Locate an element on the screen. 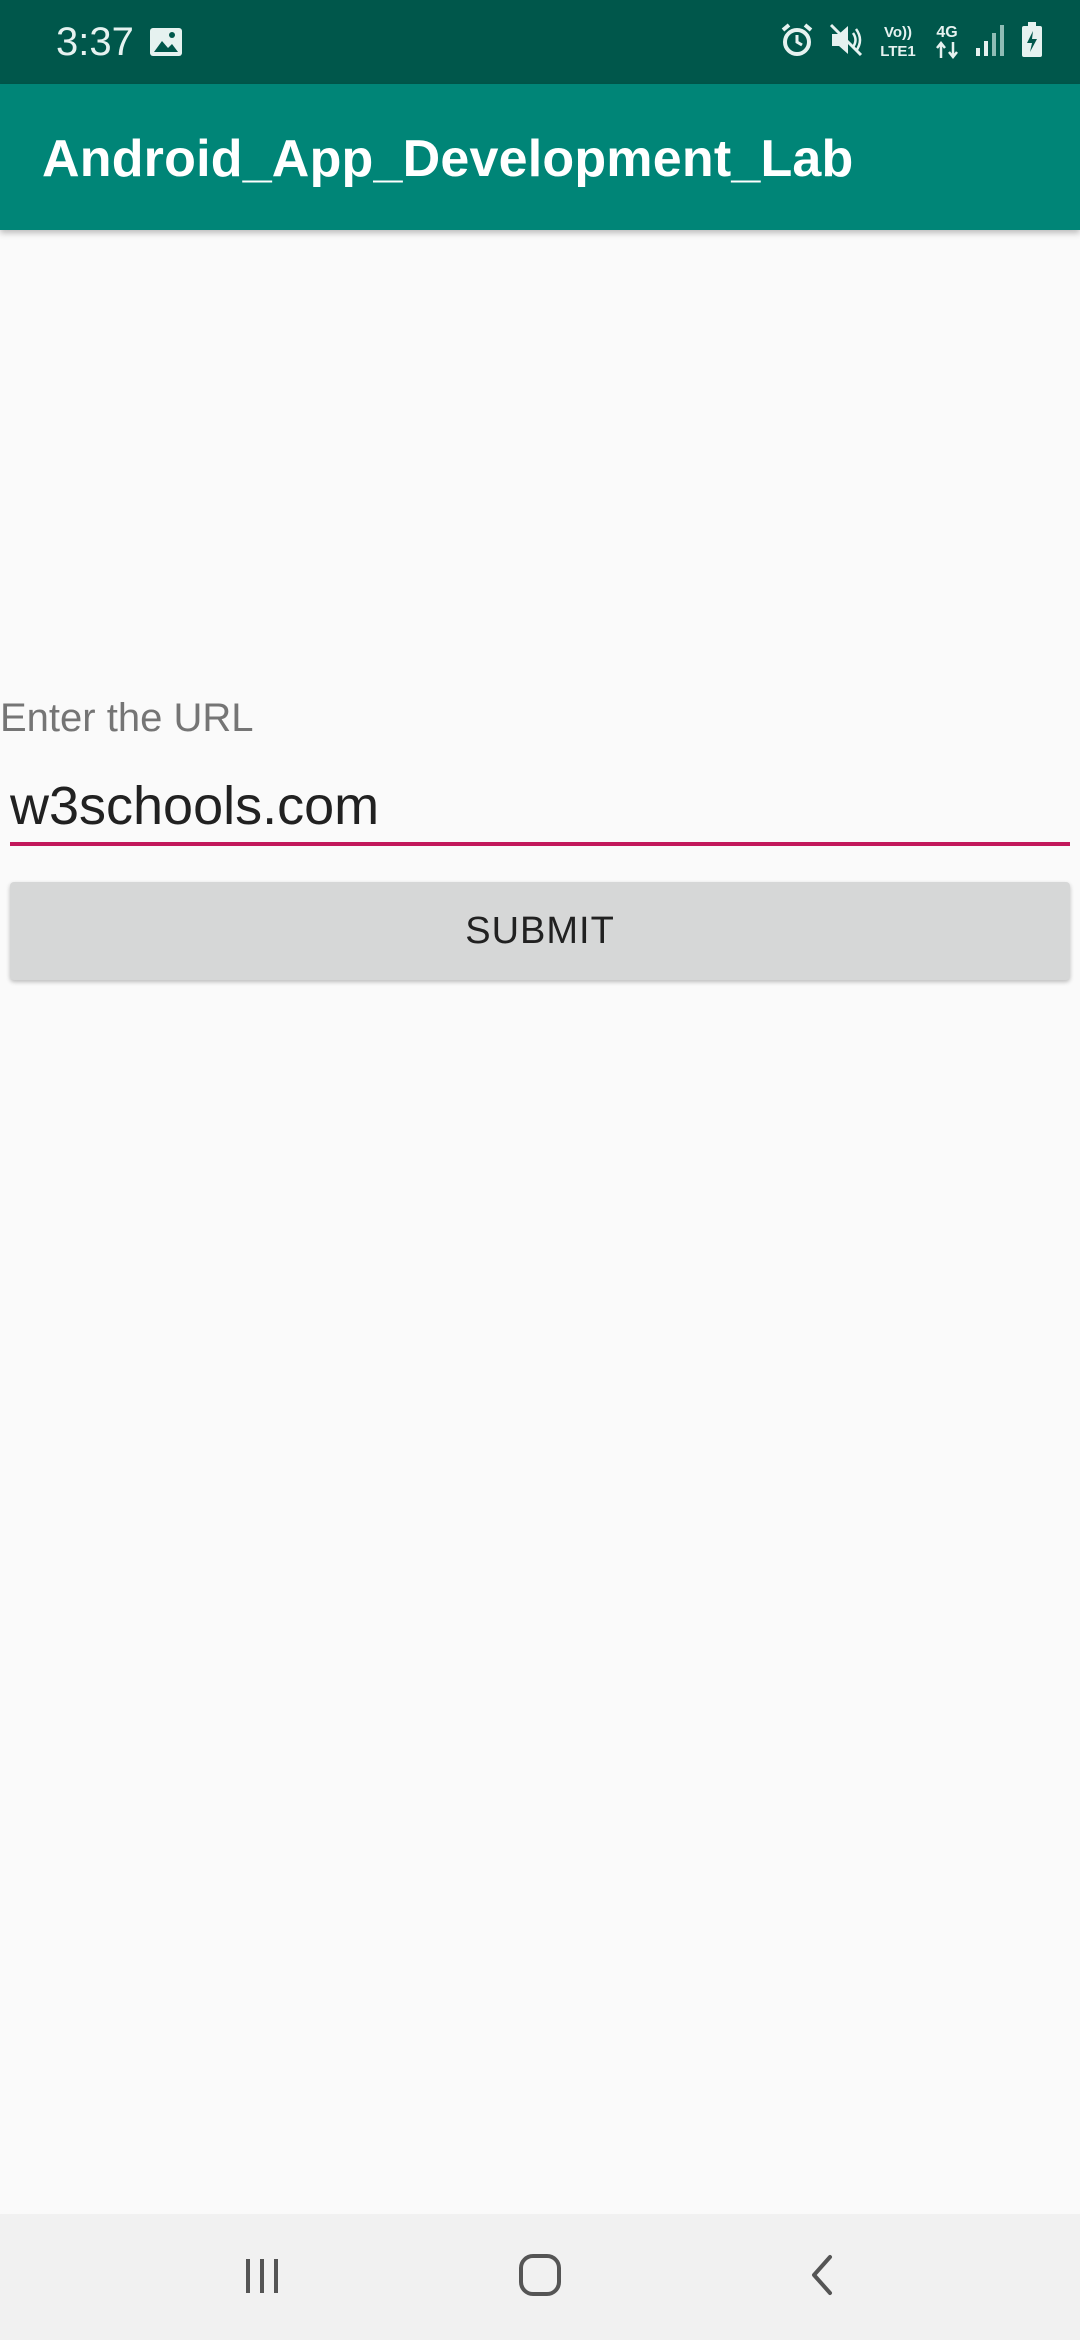  recent-apps-icon is located at coordinates (262, 2277).